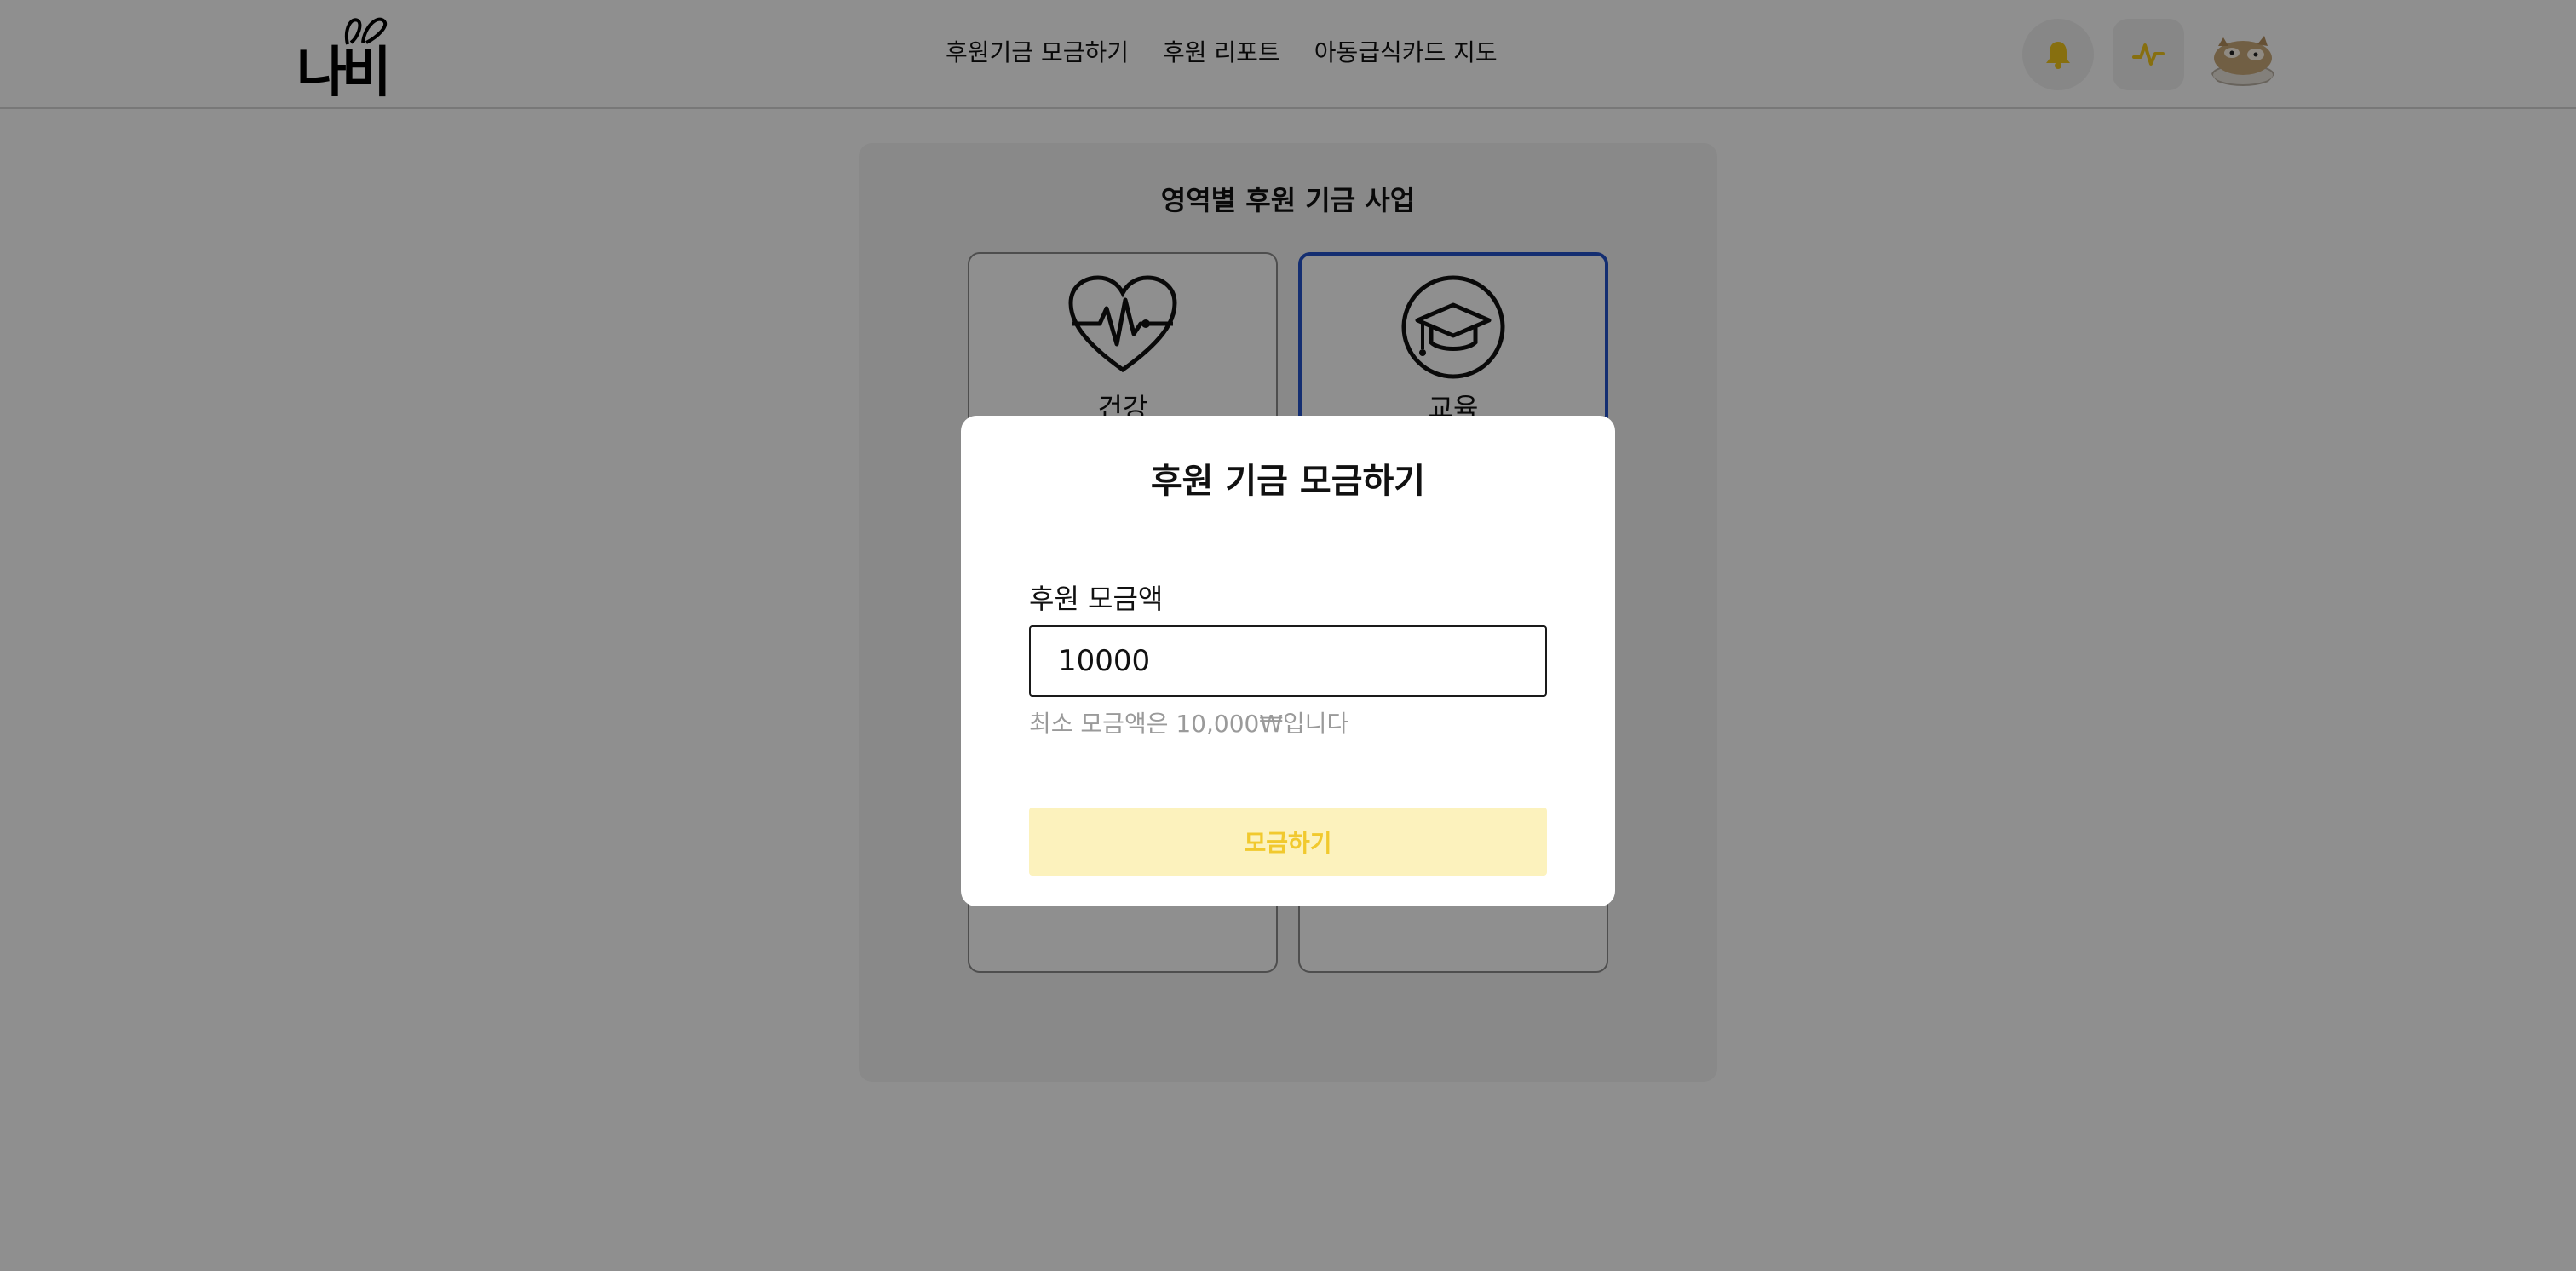 The height and width of the screenshot is (1271, 2576). What do you see at coordinates (1288, 481) in the screenshot?
I see `modal-title: 후원 기금 모금하기` at bounding box center [1288, 481].